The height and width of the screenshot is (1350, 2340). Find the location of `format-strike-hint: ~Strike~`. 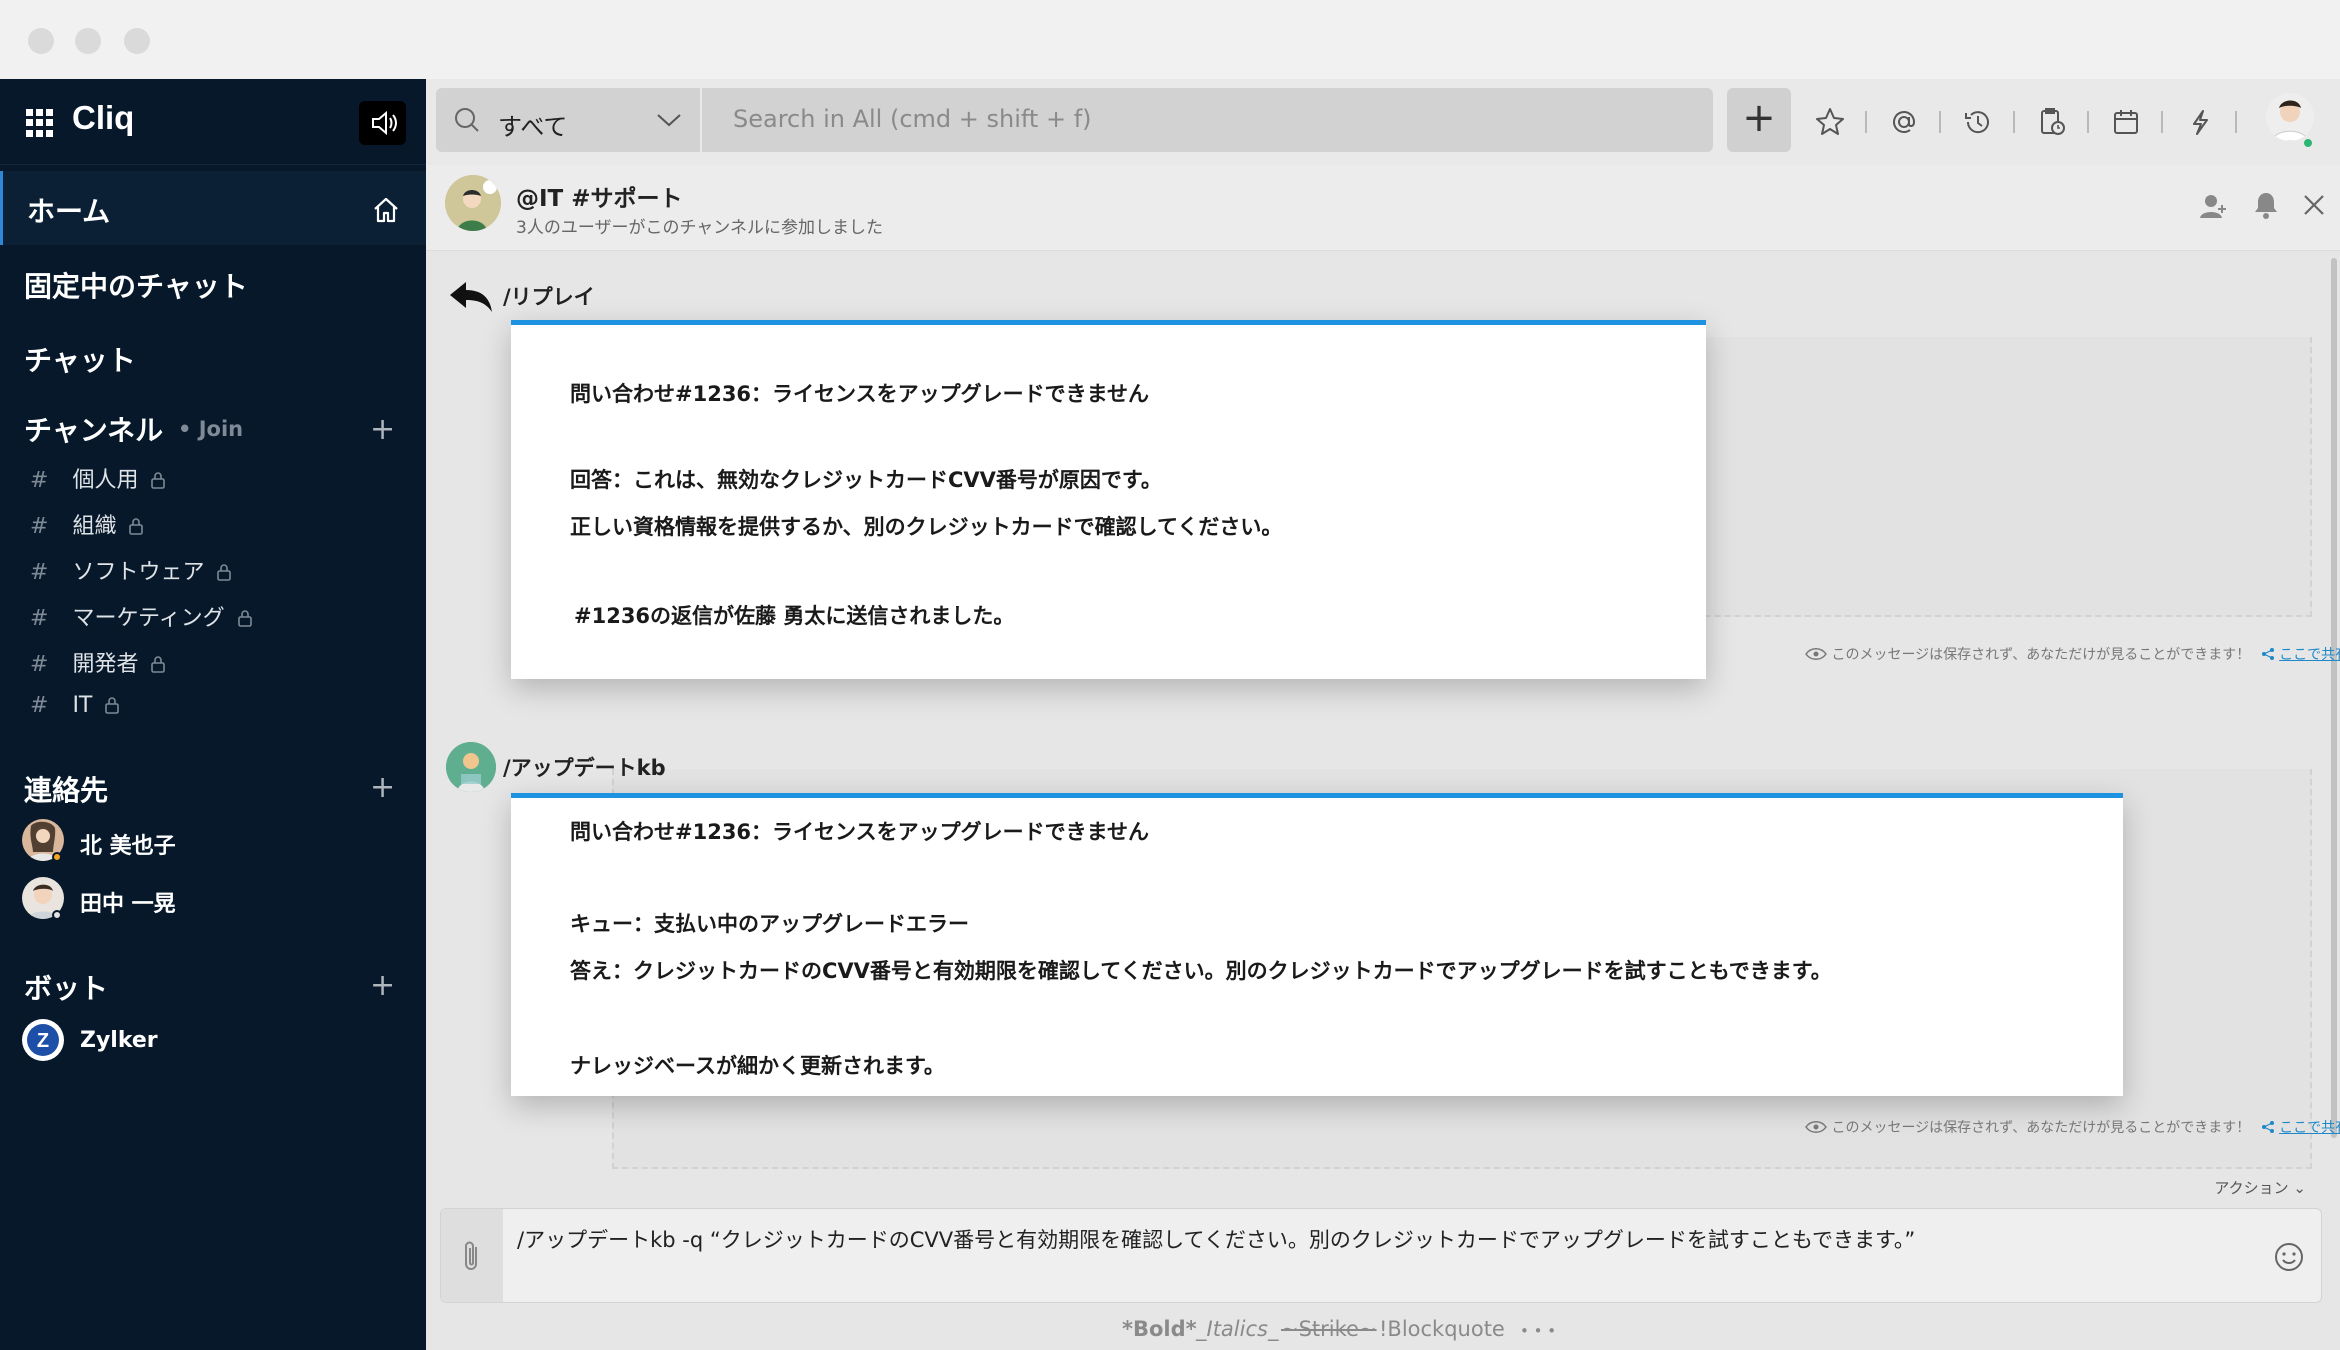

format-strike-hint: ~Strike~ is located at coordinates (1329, 1329).